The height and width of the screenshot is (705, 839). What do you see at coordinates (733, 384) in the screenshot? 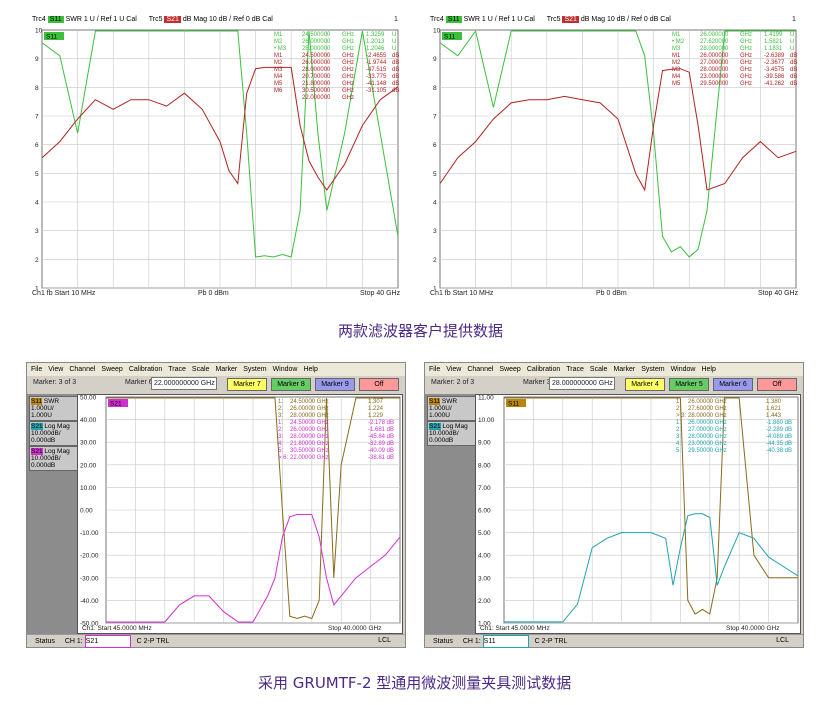
I see `marker-6-button: Marker 6` at bounding box center [733, 384].